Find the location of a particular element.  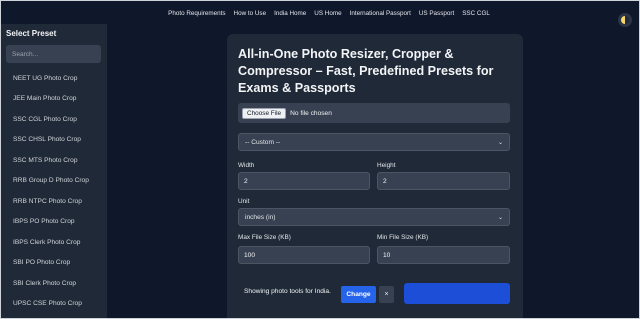

region-toast: Showing photo tools for India. Change × is located at coordinates (315, 298).